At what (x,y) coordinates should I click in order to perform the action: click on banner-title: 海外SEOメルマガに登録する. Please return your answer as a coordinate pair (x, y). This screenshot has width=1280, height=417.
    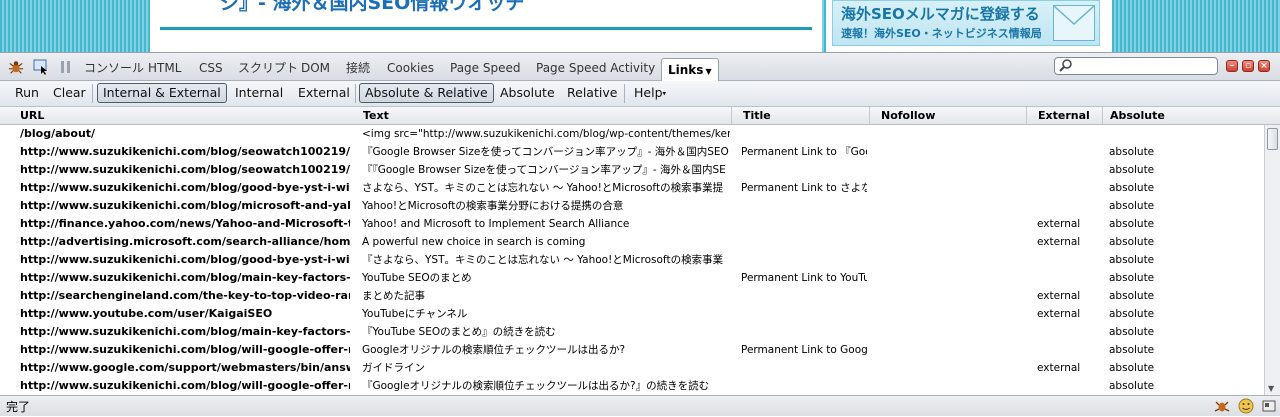
    Looking at the image, I should click on (940, 14).